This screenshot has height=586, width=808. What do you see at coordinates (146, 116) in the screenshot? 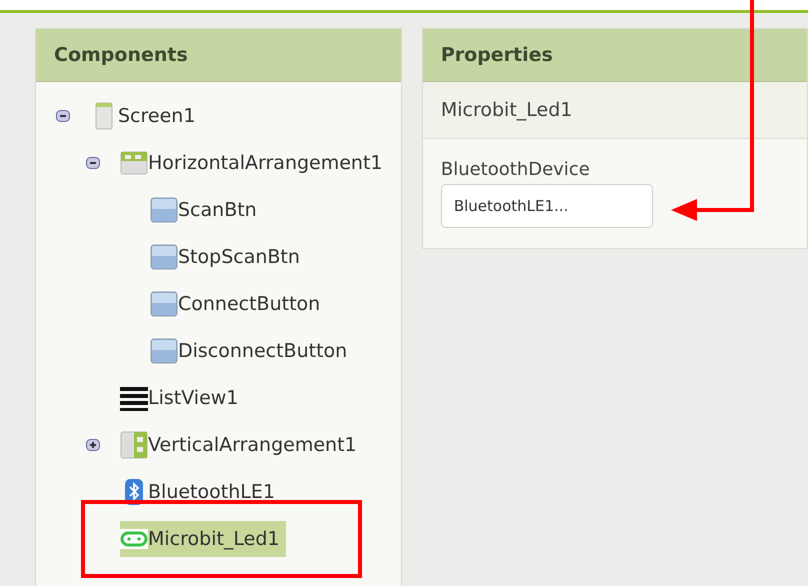
I see `tree-item: Screen1` at bounding box center [146, 116].